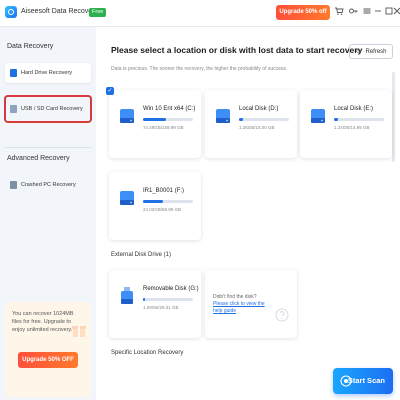  What do you see at coordinates (161, 307) in the screenshot?
I see `drive-size: 1.09GB/29.31 GB` at bounding box center [161, 307].